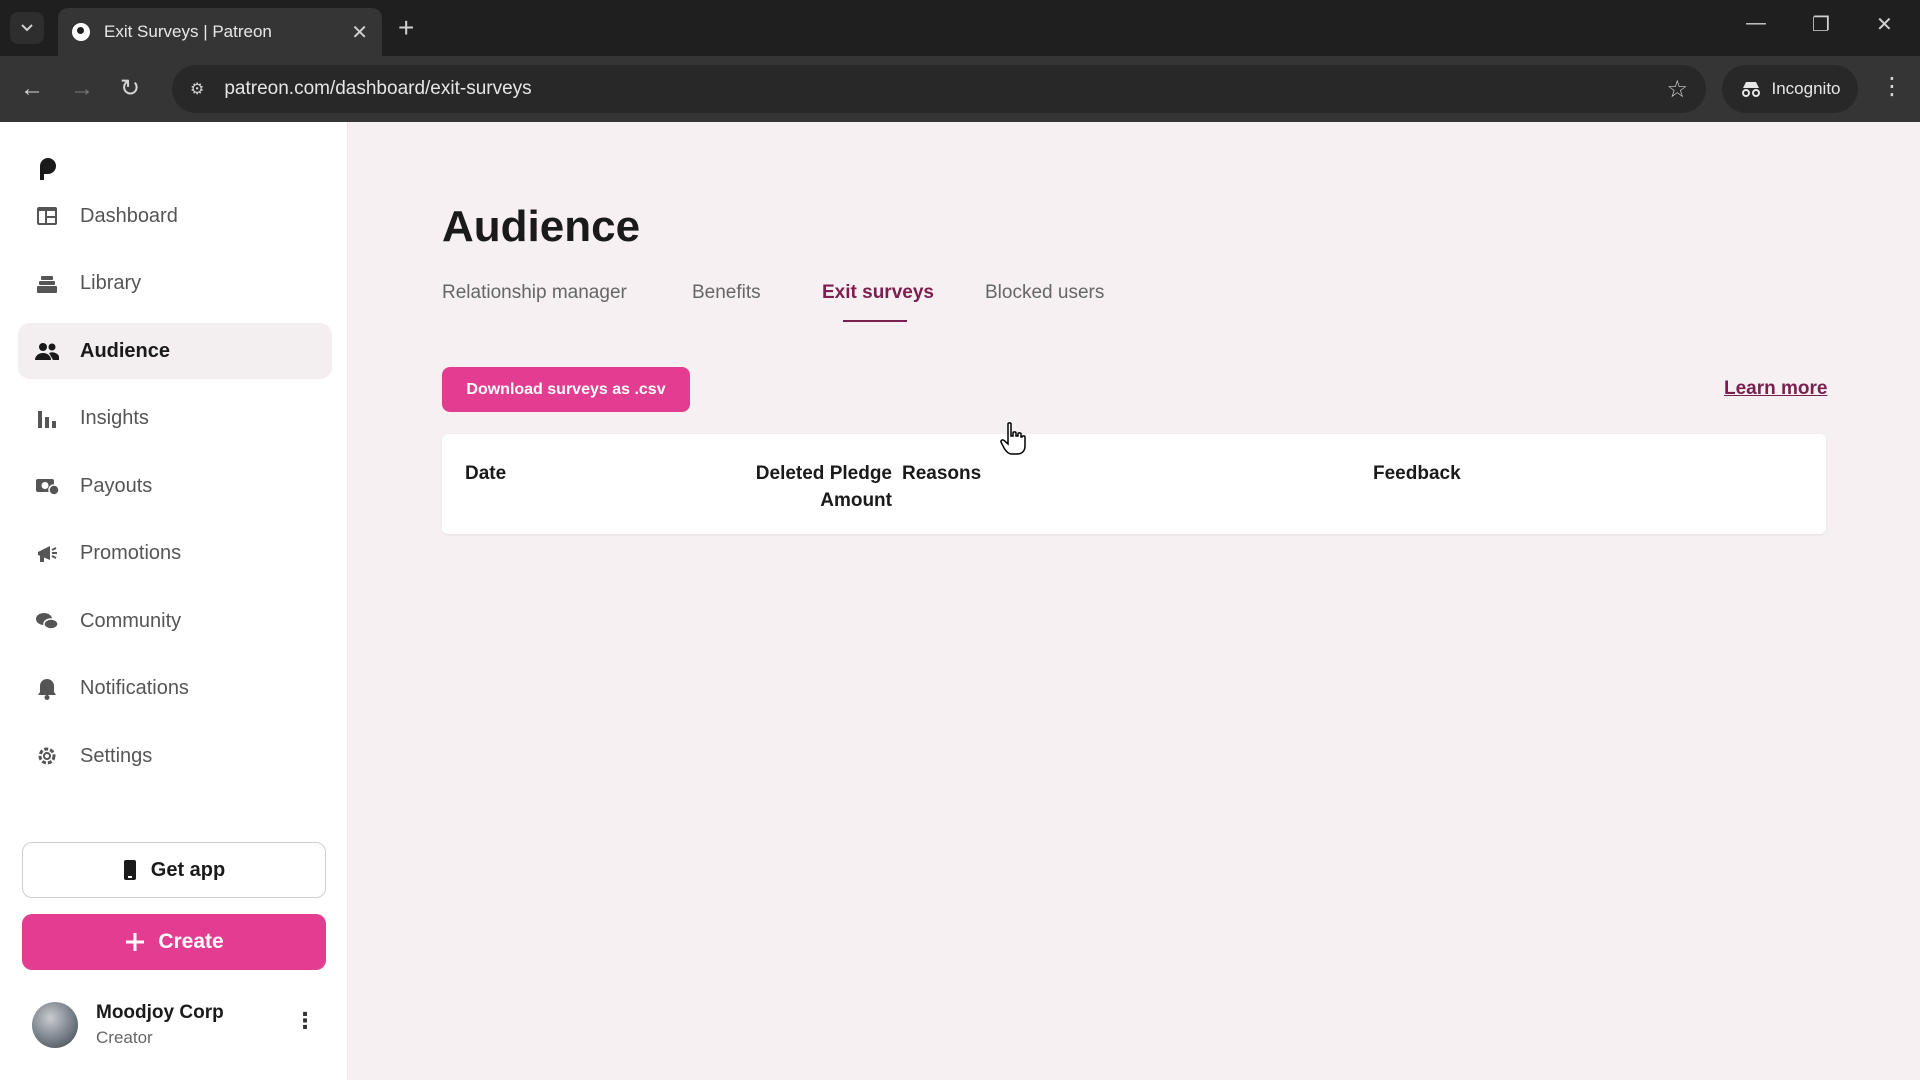 Image resolution: width=1920 pixels, height=1080 pixels. Describe the element at coordinates (47, 486) in the screenshot. I see `payouts-icon` at that location.